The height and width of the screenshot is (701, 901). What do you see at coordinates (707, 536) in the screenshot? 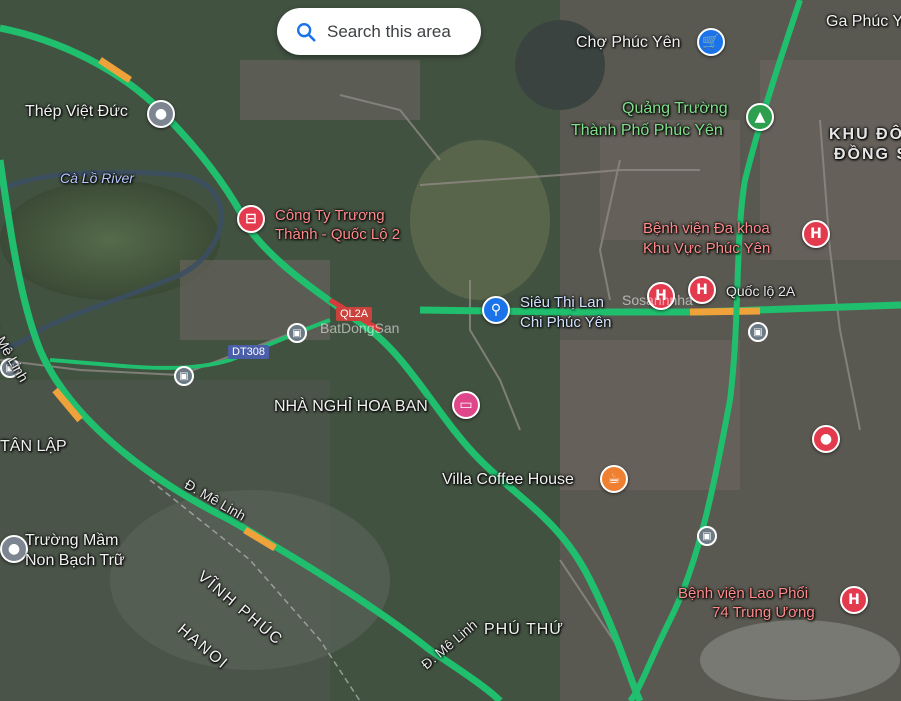
I see `bus-stop-icon-5: ▣` at bounding box center [707, 536].